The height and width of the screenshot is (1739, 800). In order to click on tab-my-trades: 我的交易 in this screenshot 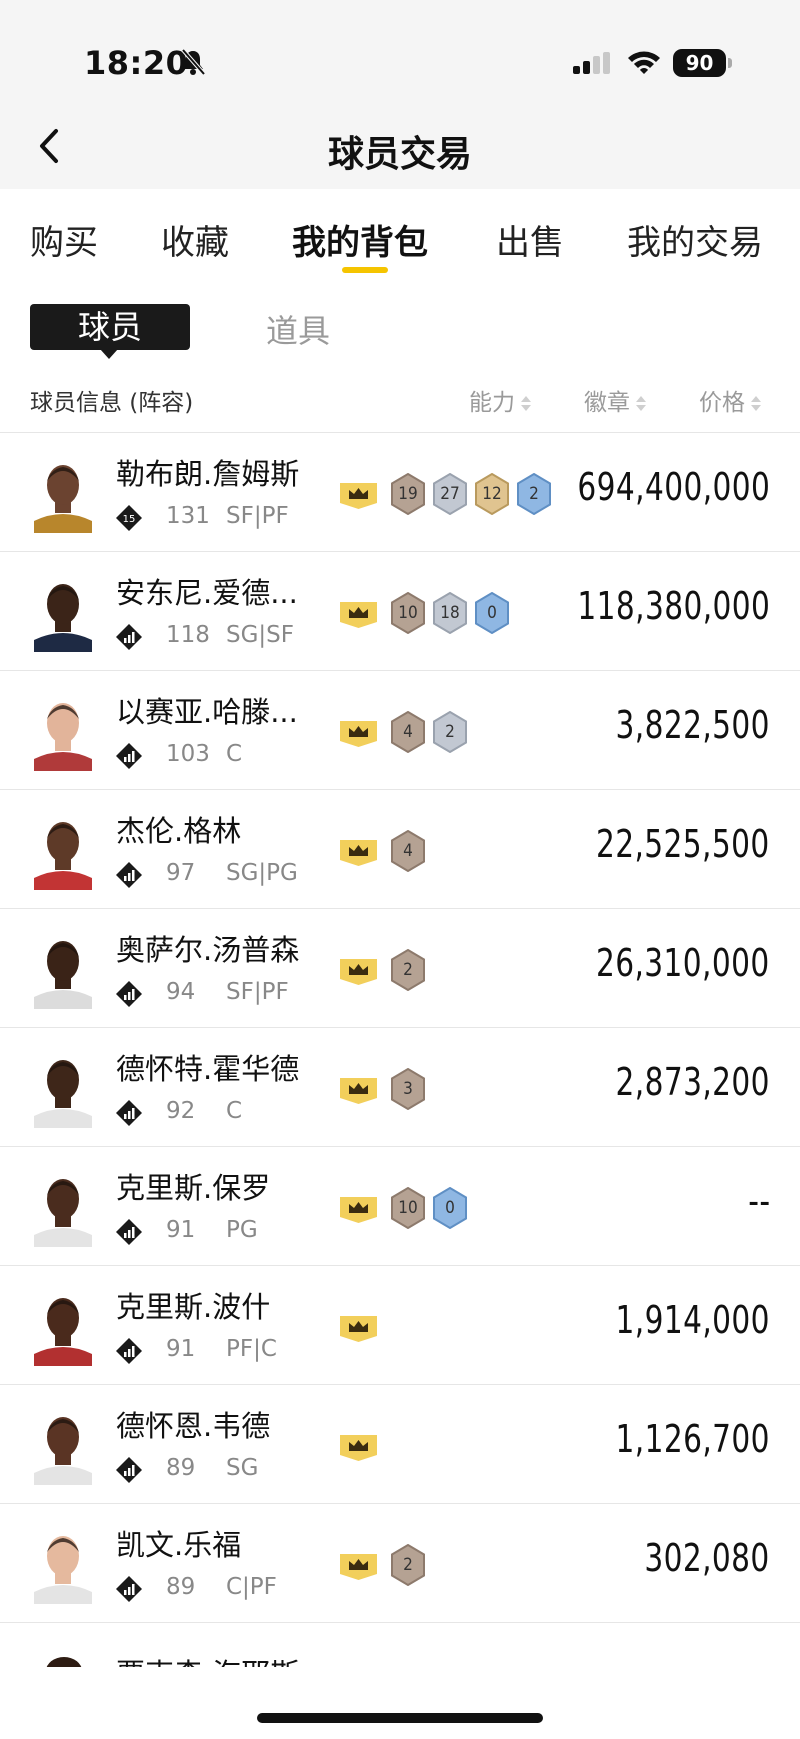, I will do `click(695, 239)`.